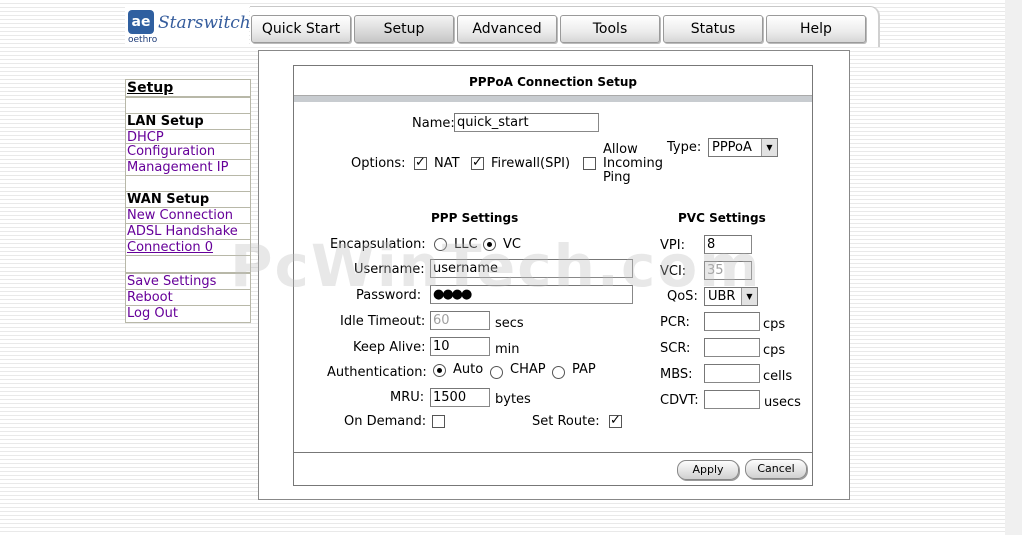 Image resolution: width=1022 pixels, height=535 pixels. I want to click on cdvt-input, so click(732, 399).